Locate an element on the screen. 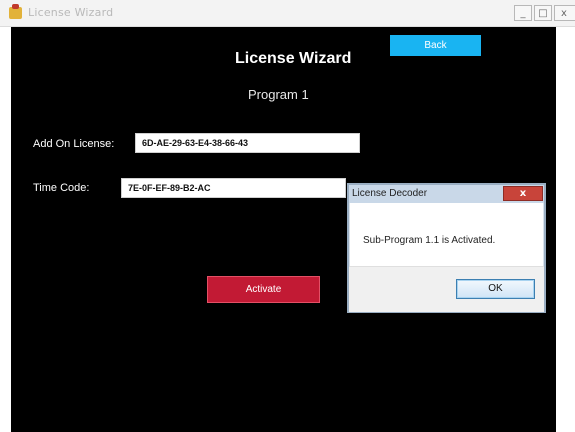  page-title: License Wizard is located at coordinates (293, 58).